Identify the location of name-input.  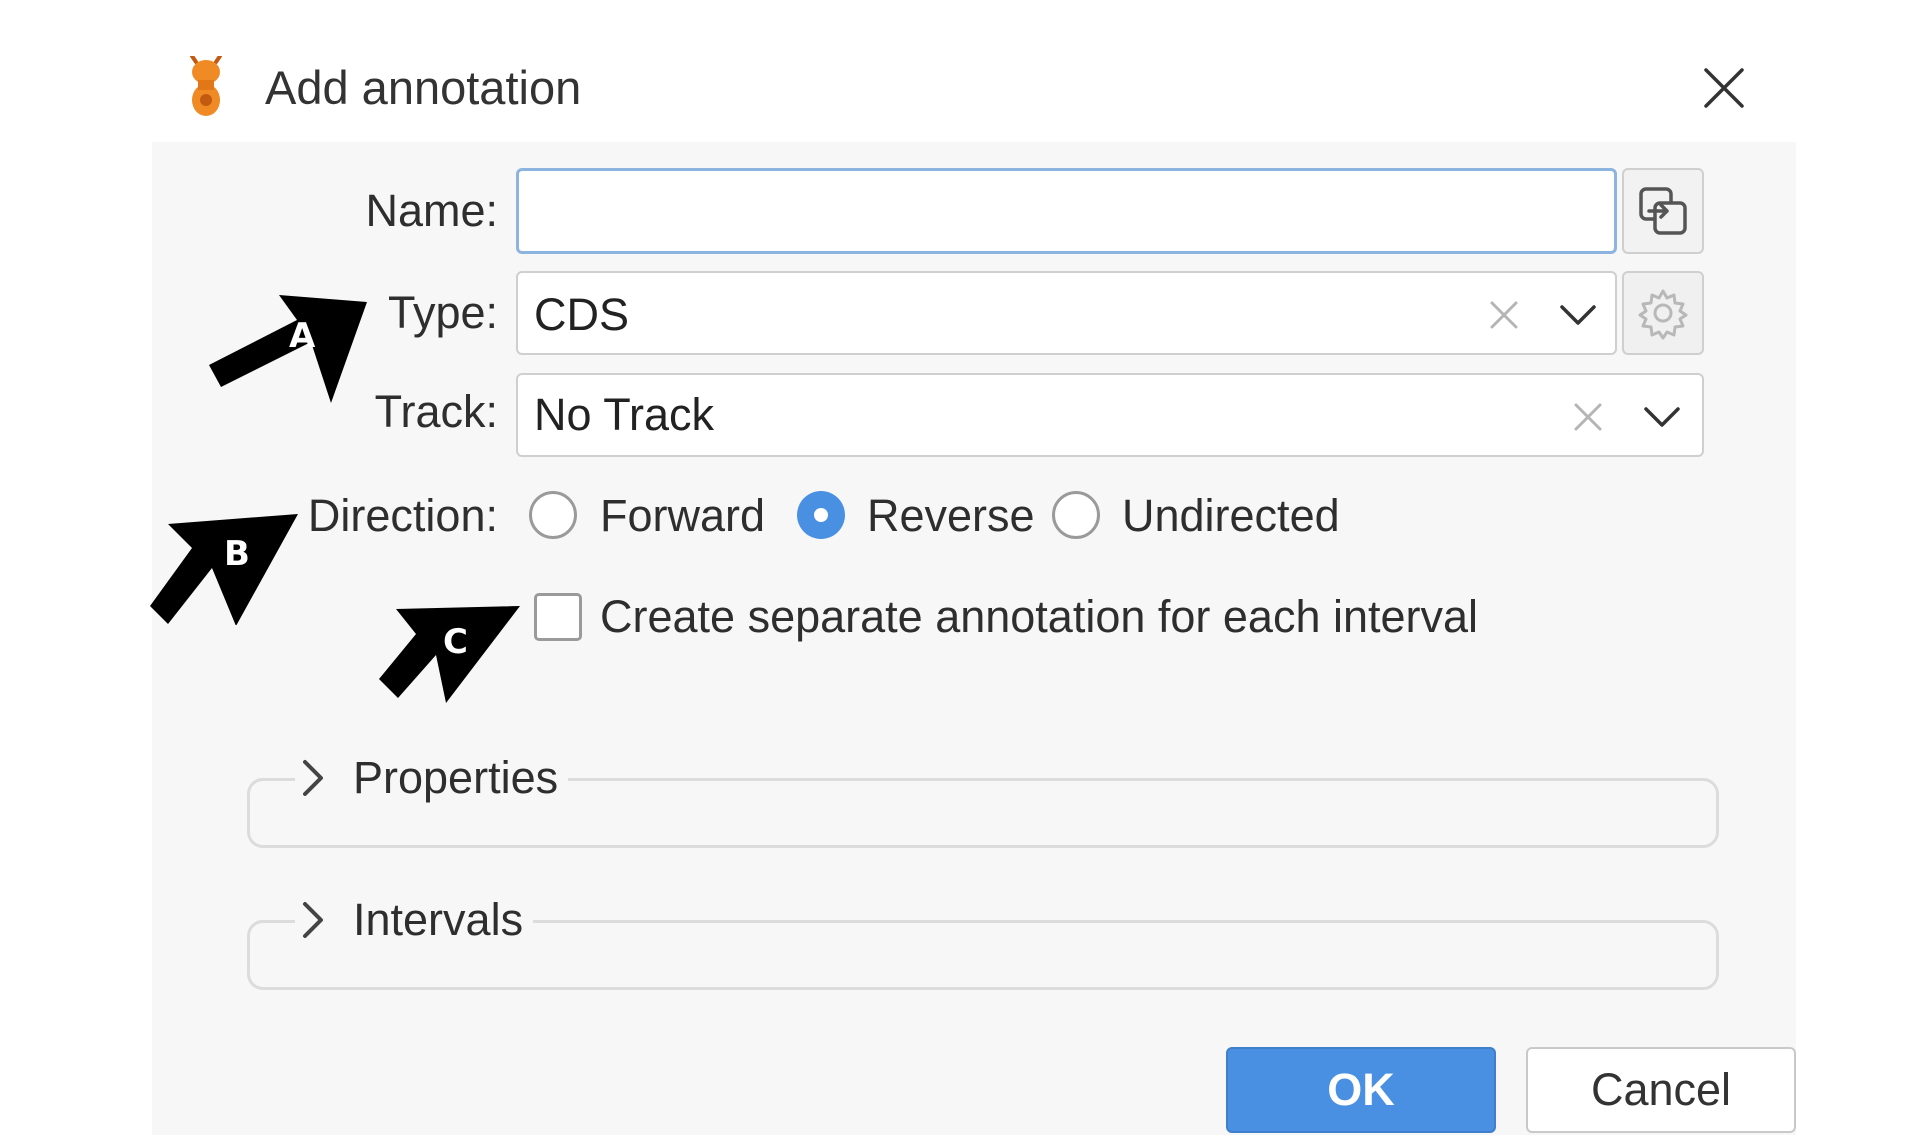
(1066, 211).